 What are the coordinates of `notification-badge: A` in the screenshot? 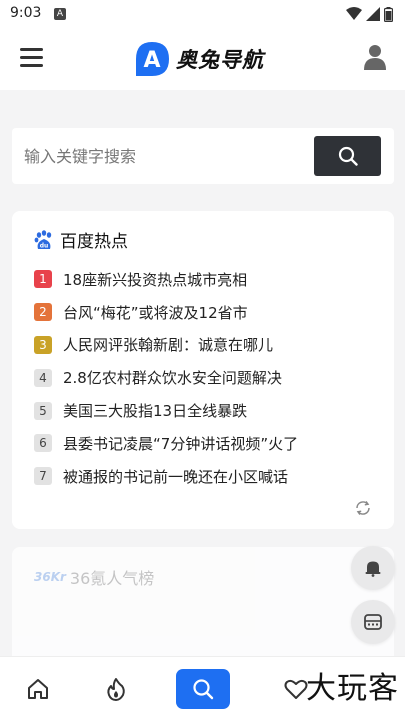 It's located at (60, 14).